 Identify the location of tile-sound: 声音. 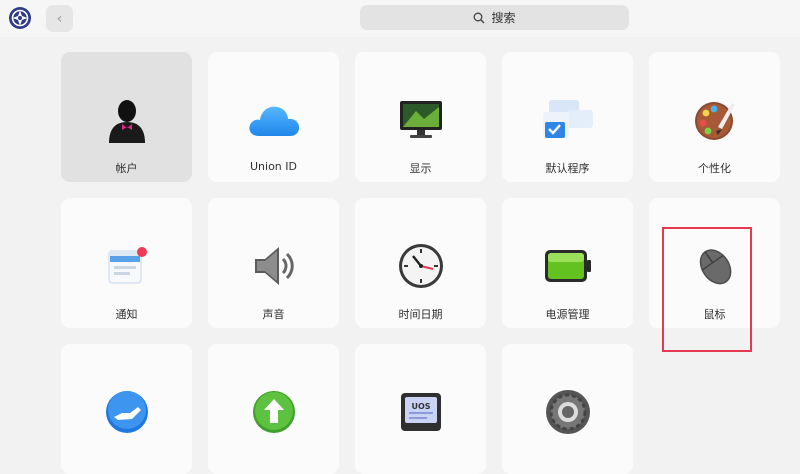
(273, 263).